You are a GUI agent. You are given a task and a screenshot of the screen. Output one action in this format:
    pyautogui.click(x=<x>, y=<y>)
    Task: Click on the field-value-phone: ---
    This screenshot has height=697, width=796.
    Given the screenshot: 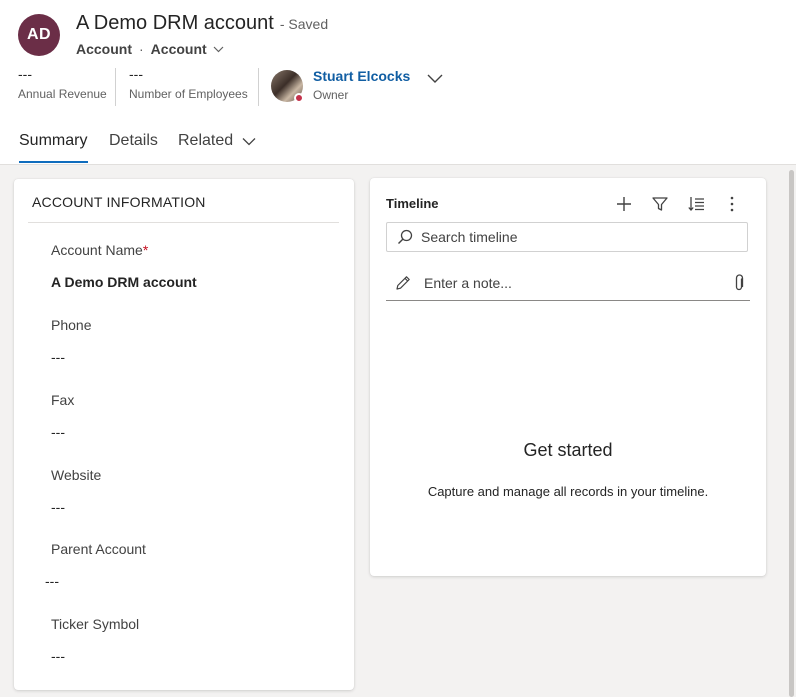 What is the action you would take?
    pyautogui.click(x=58, y=357)
    